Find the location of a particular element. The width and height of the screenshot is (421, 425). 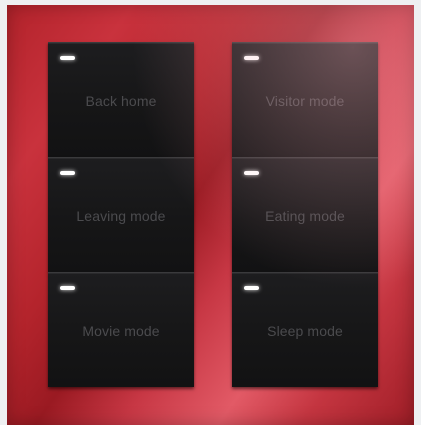

button-label: Movie mode is located at coordinates (121, 331).